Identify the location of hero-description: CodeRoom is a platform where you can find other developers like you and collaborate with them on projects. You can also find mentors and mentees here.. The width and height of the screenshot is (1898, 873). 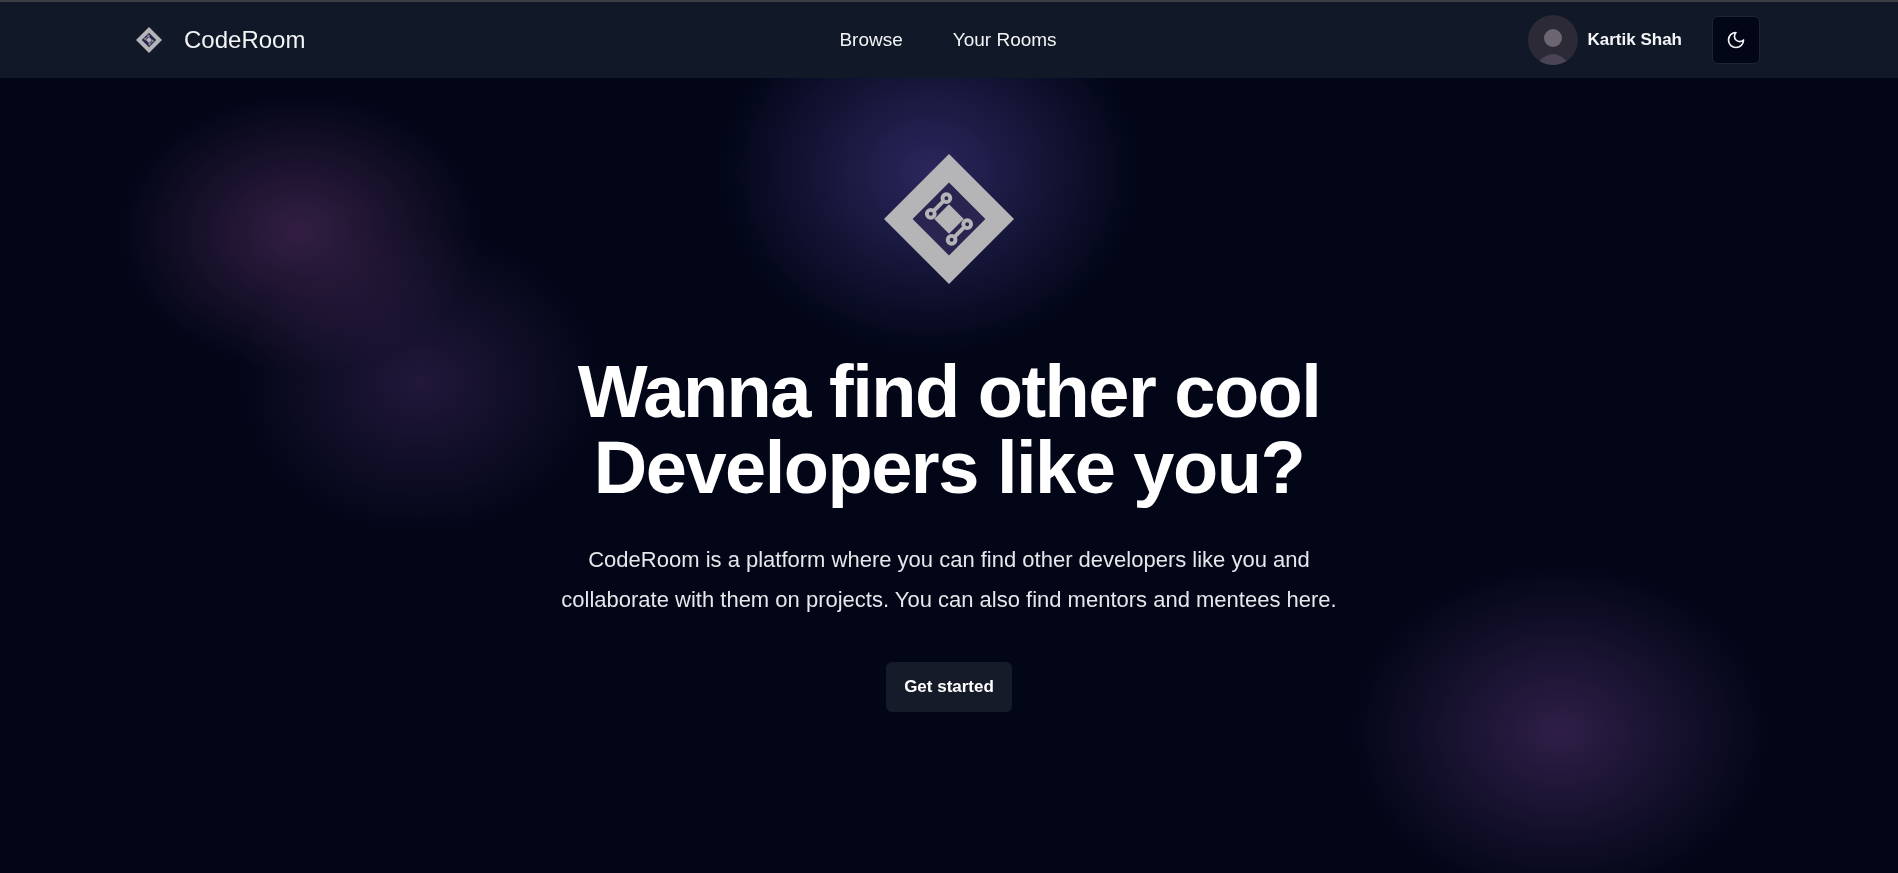
(949, 580).